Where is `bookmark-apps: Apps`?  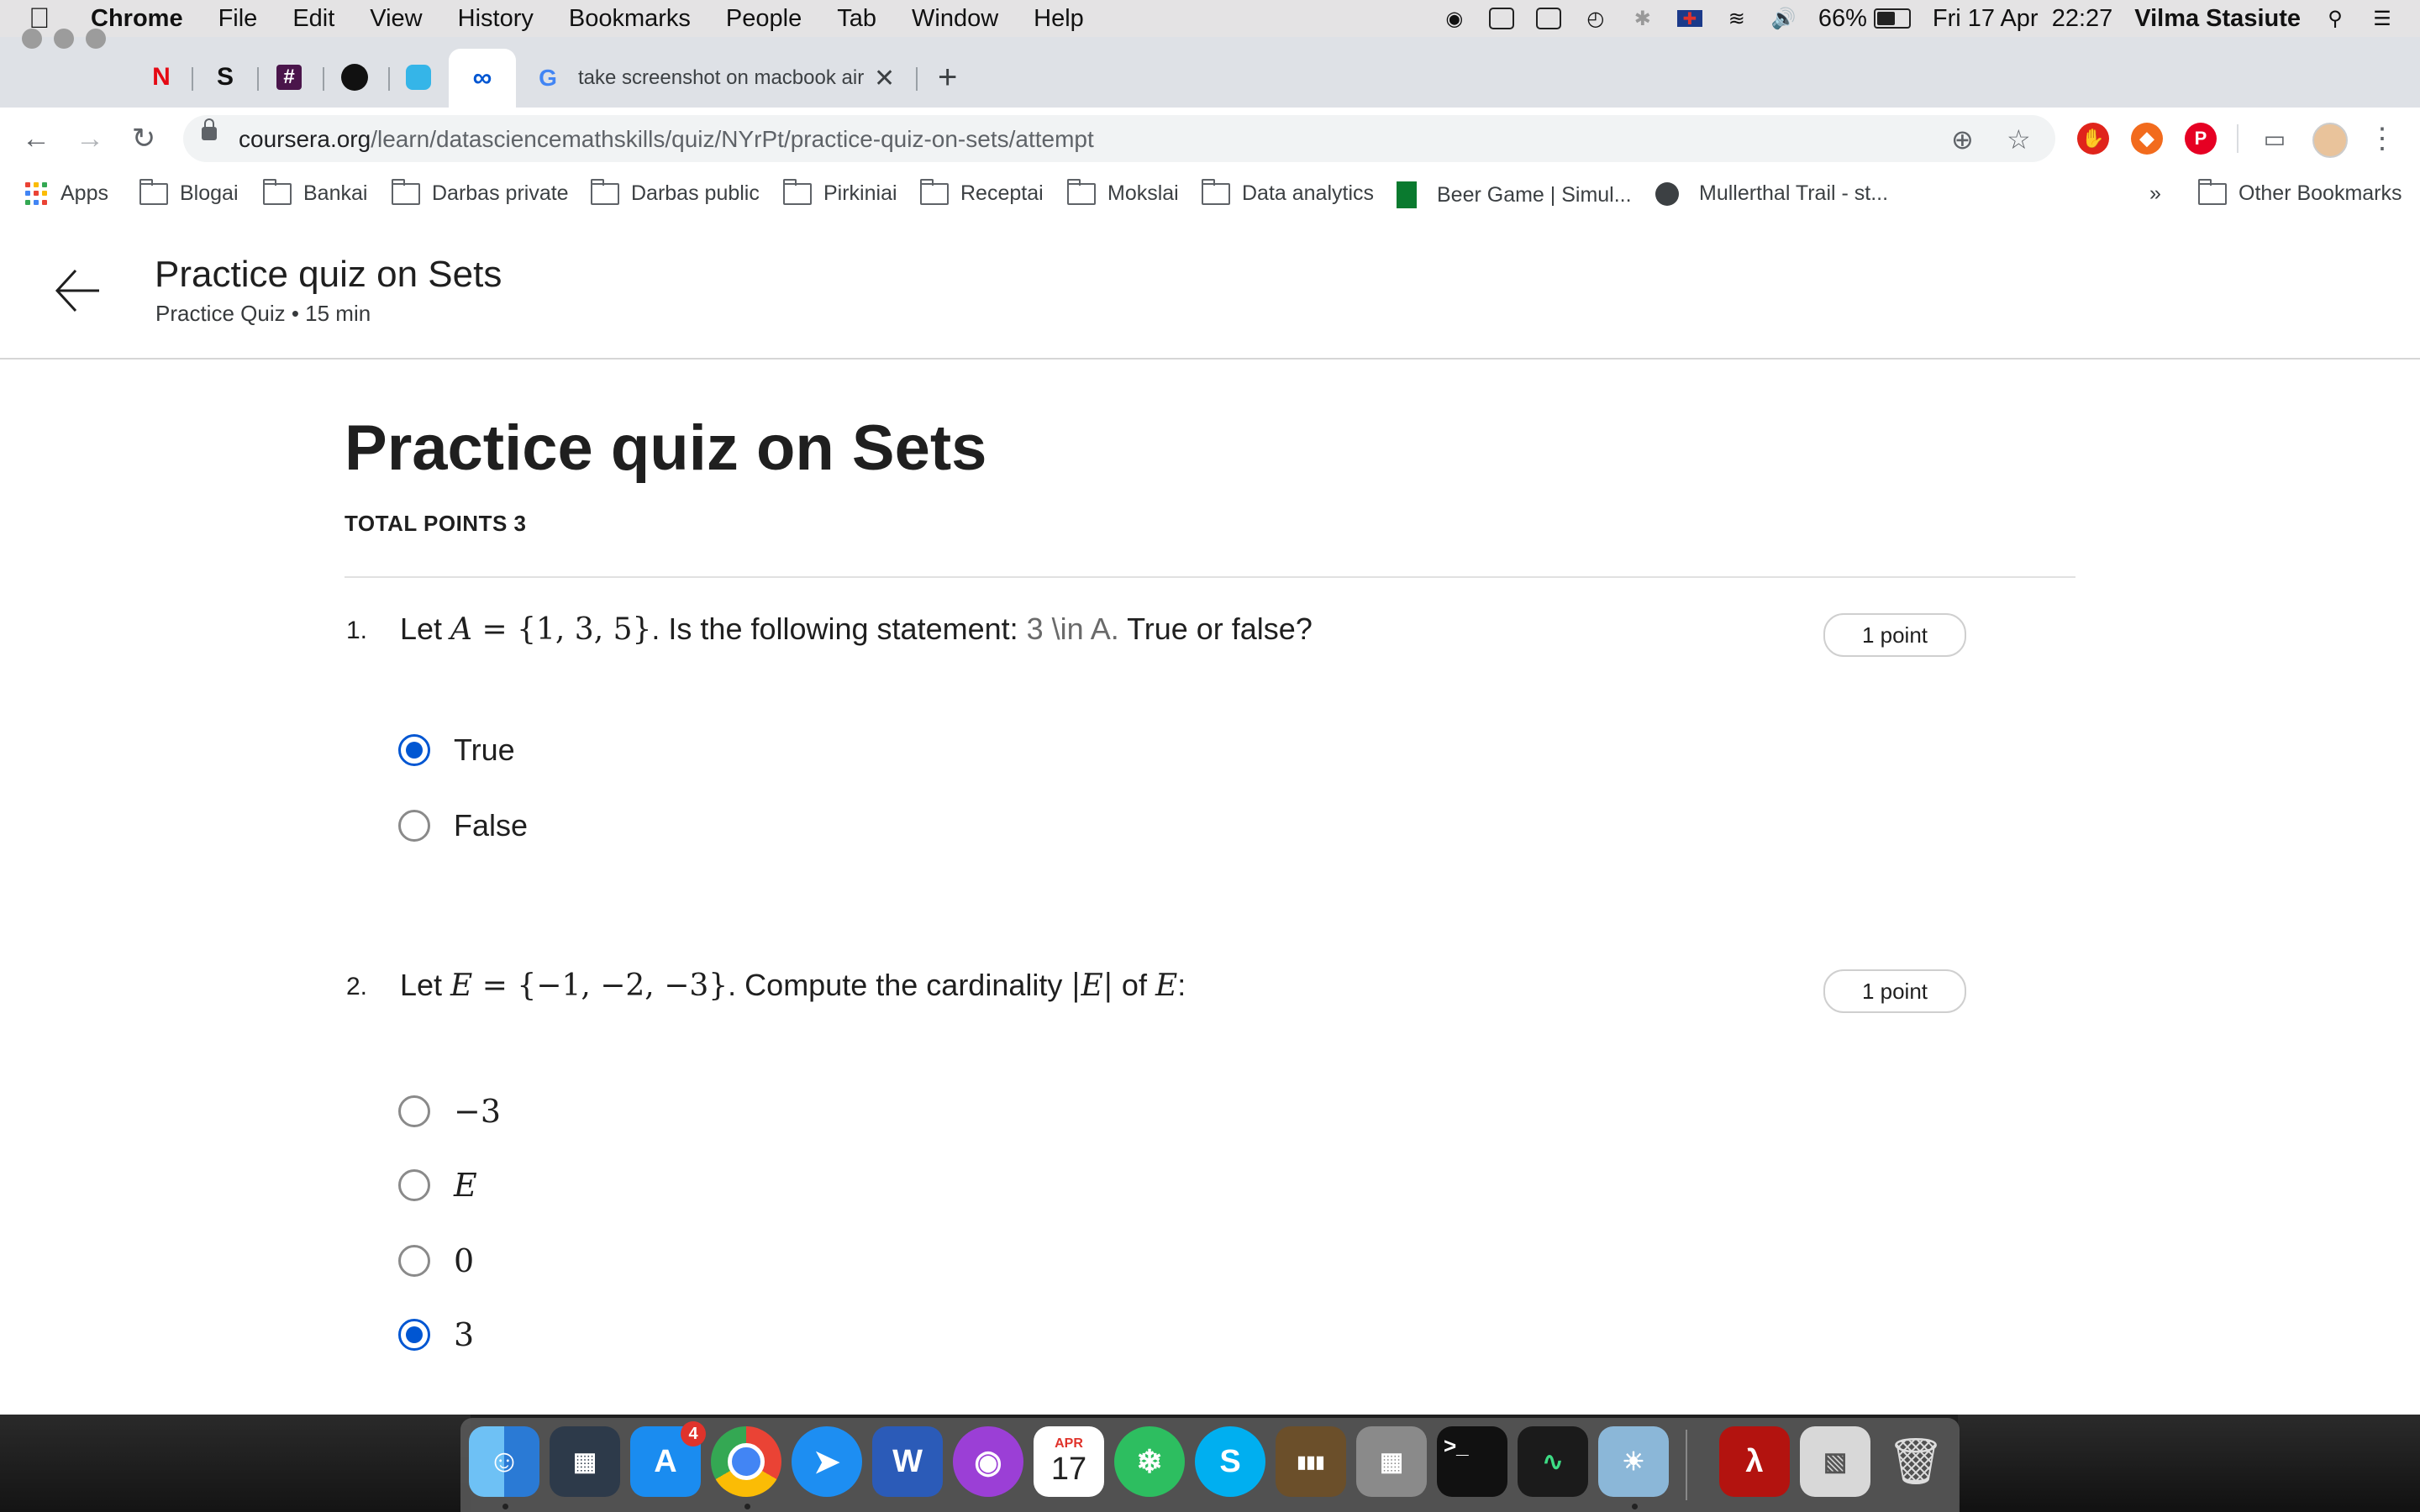
bookmark-apps: Apps is located at coordinates (66, 193).